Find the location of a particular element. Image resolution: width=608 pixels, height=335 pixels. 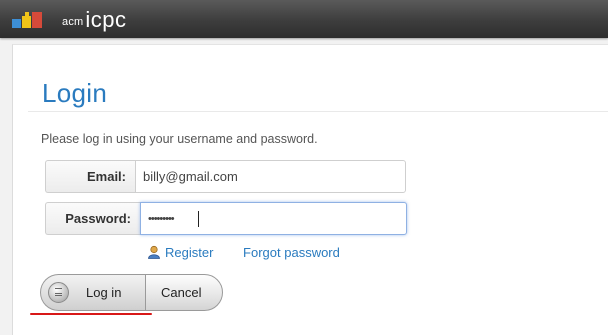

email-label: Email: is located at coordinates (90, 176).